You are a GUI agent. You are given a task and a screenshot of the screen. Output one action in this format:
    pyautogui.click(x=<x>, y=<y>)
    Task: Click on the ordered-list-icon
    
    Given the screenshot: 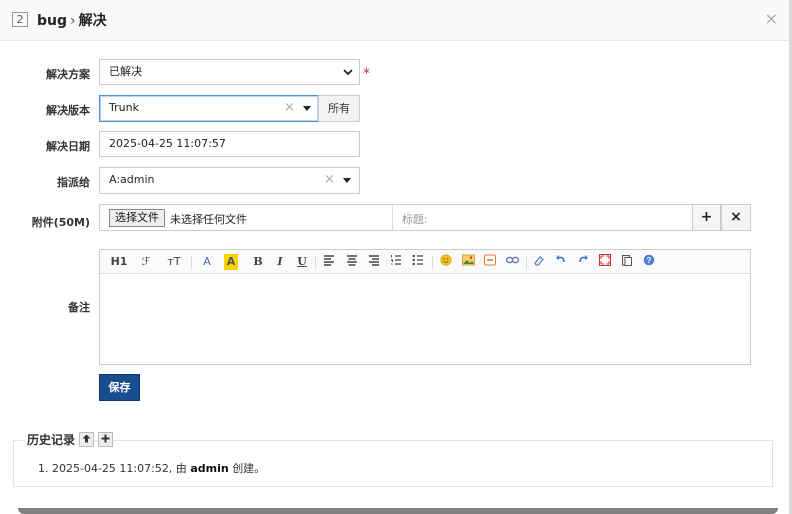 What is the action you would take?
    pyautogui.click(x=396, y=262)
    